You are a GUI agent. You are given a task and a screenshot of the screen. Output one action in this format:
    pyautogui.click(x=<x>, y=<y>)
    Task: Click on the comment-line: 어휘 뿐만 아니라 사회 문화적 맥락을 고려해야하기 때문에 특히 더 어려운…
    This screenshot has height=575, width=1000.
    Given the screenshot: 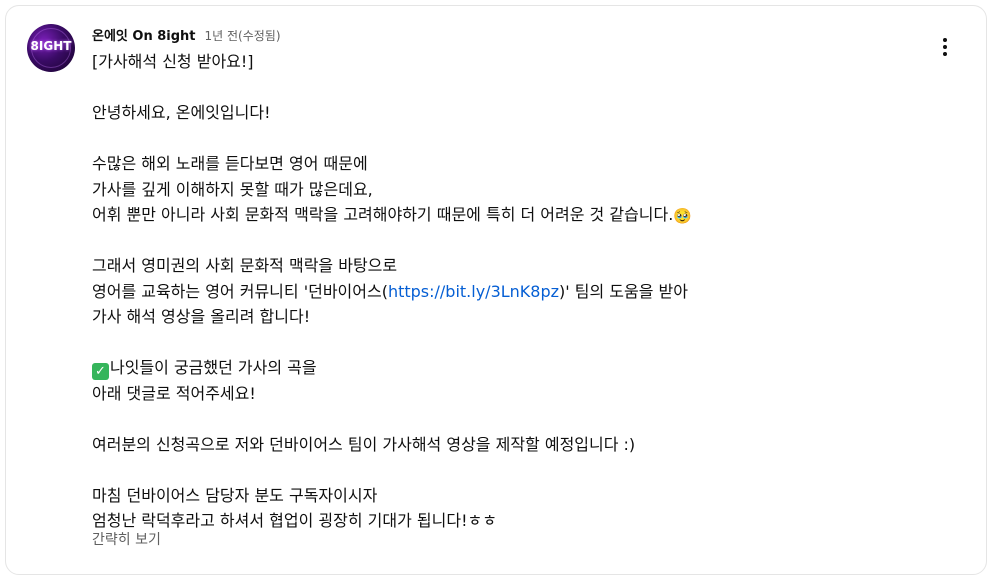 What is the action you would take?
    pyautogui.click(x=527, y=215)
    